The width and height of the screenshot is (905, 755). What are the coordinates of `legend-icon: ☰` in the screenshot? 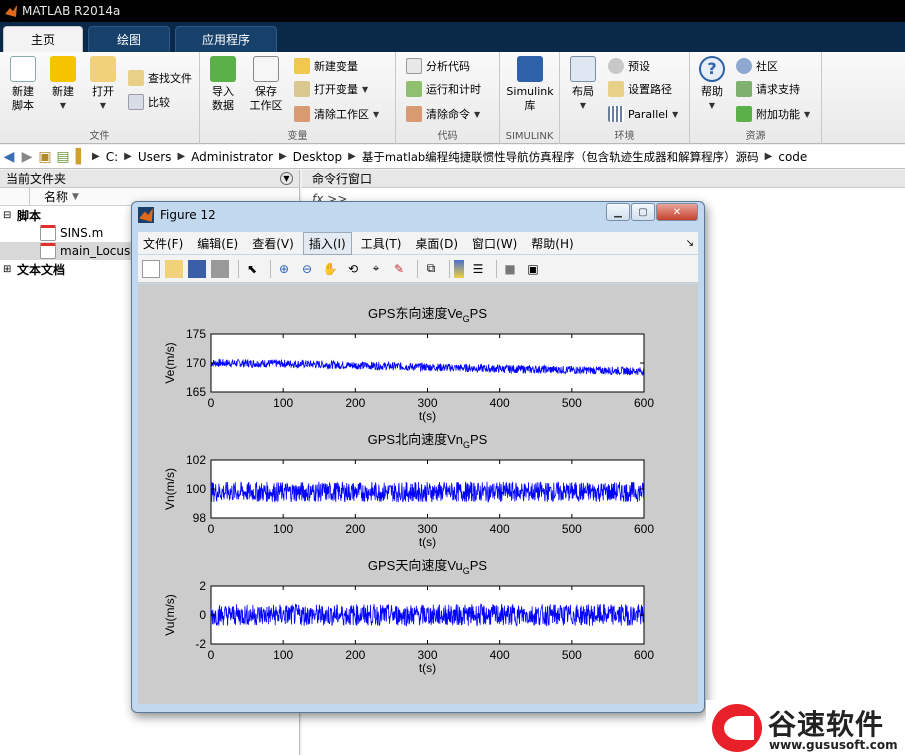 It's located at (478, 269).